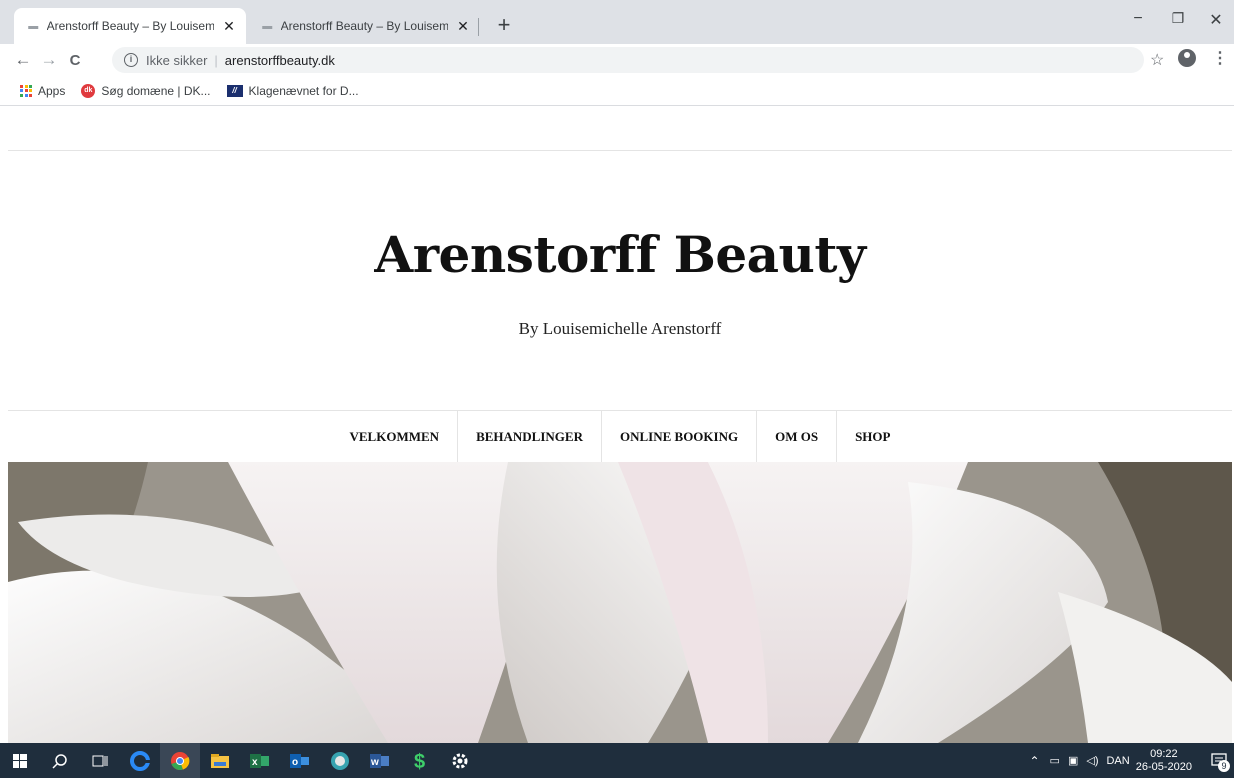 The width and height of the screenshot is (1234, 778). What do you see at coordinates (49, 60) in the screenshot?
I see `forward-button: →` at bounding box center [49, 60].